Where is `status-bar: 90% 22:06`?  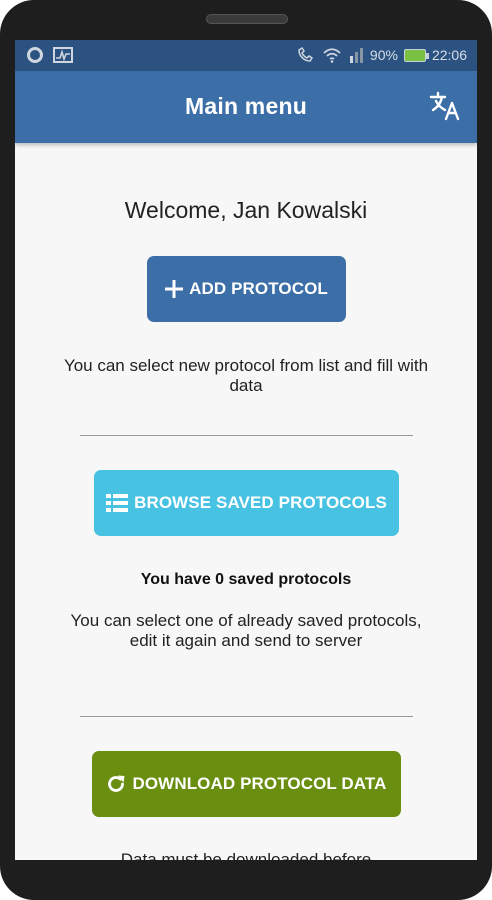 status-bar: 90% 22:06 is located at coordinates (246, 55).